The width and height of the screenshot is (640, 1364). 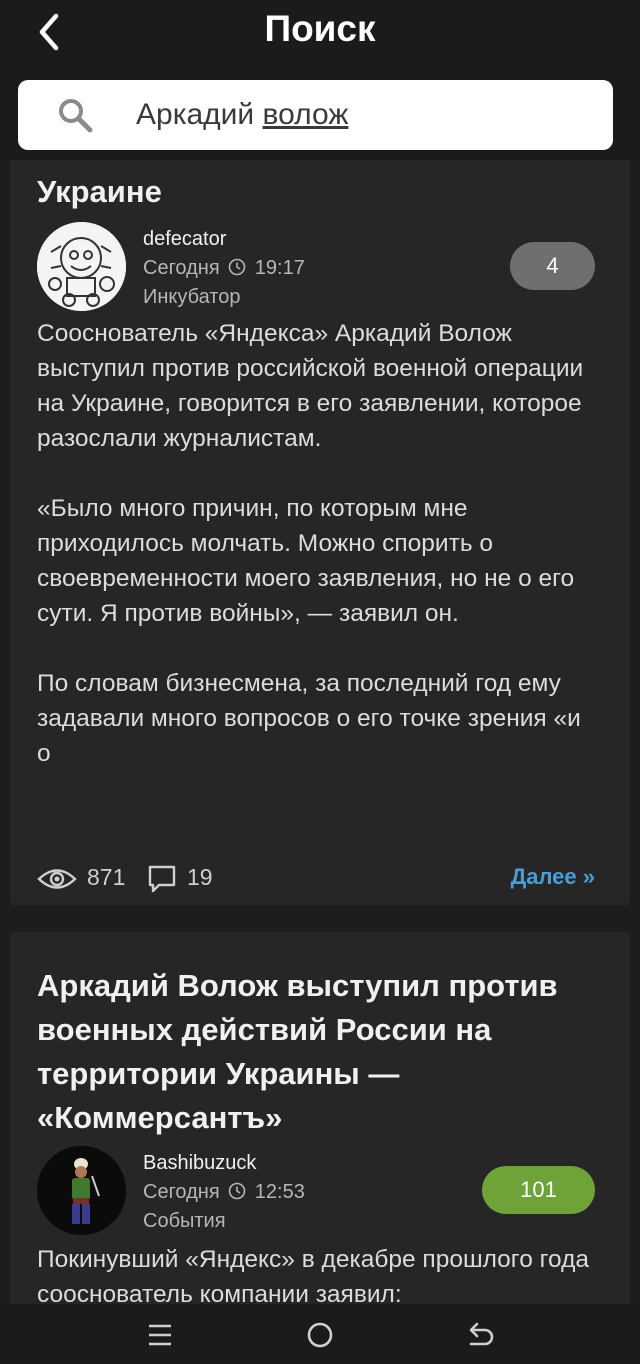 What do you see at coordinates (162, 879) in the screenshot?
I see `comment-icon` at bounding box center [162, 879].